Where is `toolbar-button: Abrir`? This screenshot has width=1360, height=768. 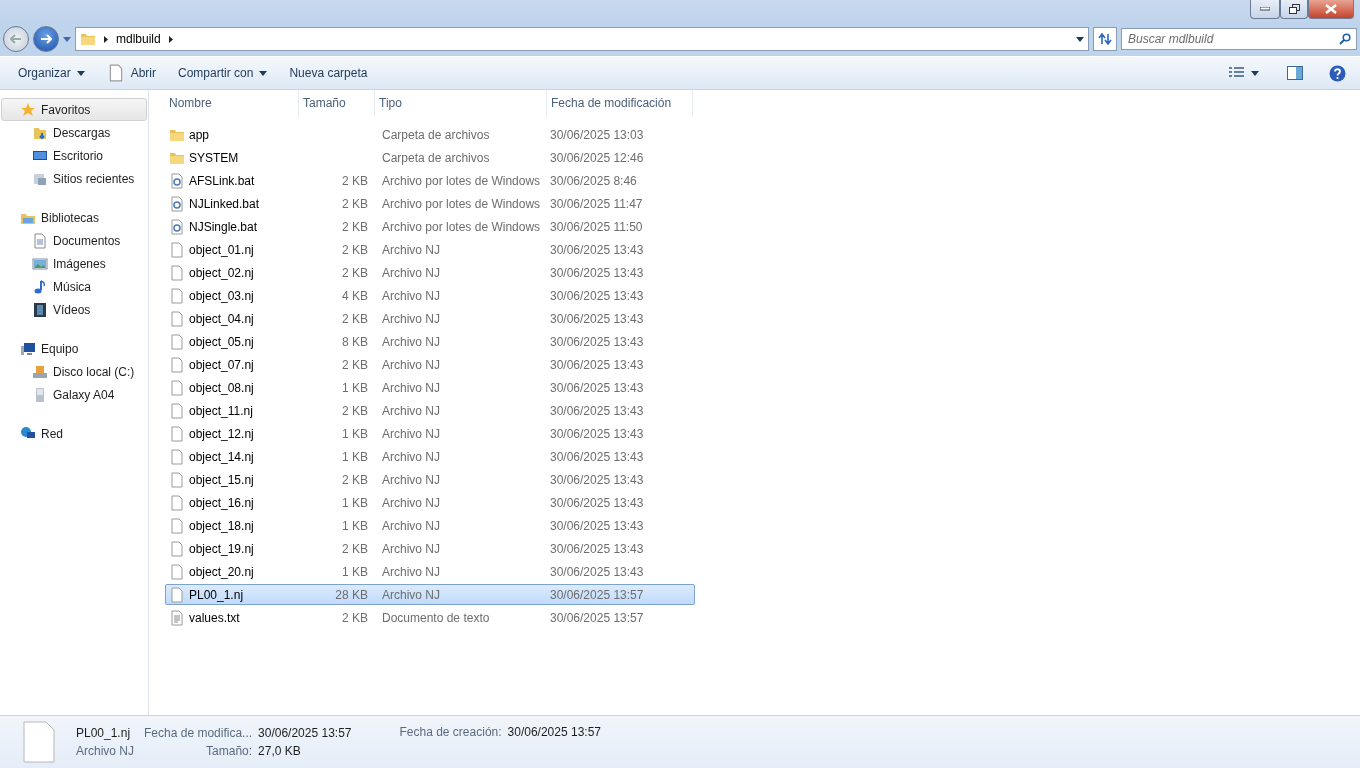
toolbar-button: Abrir is located at coordinates (131, 73).